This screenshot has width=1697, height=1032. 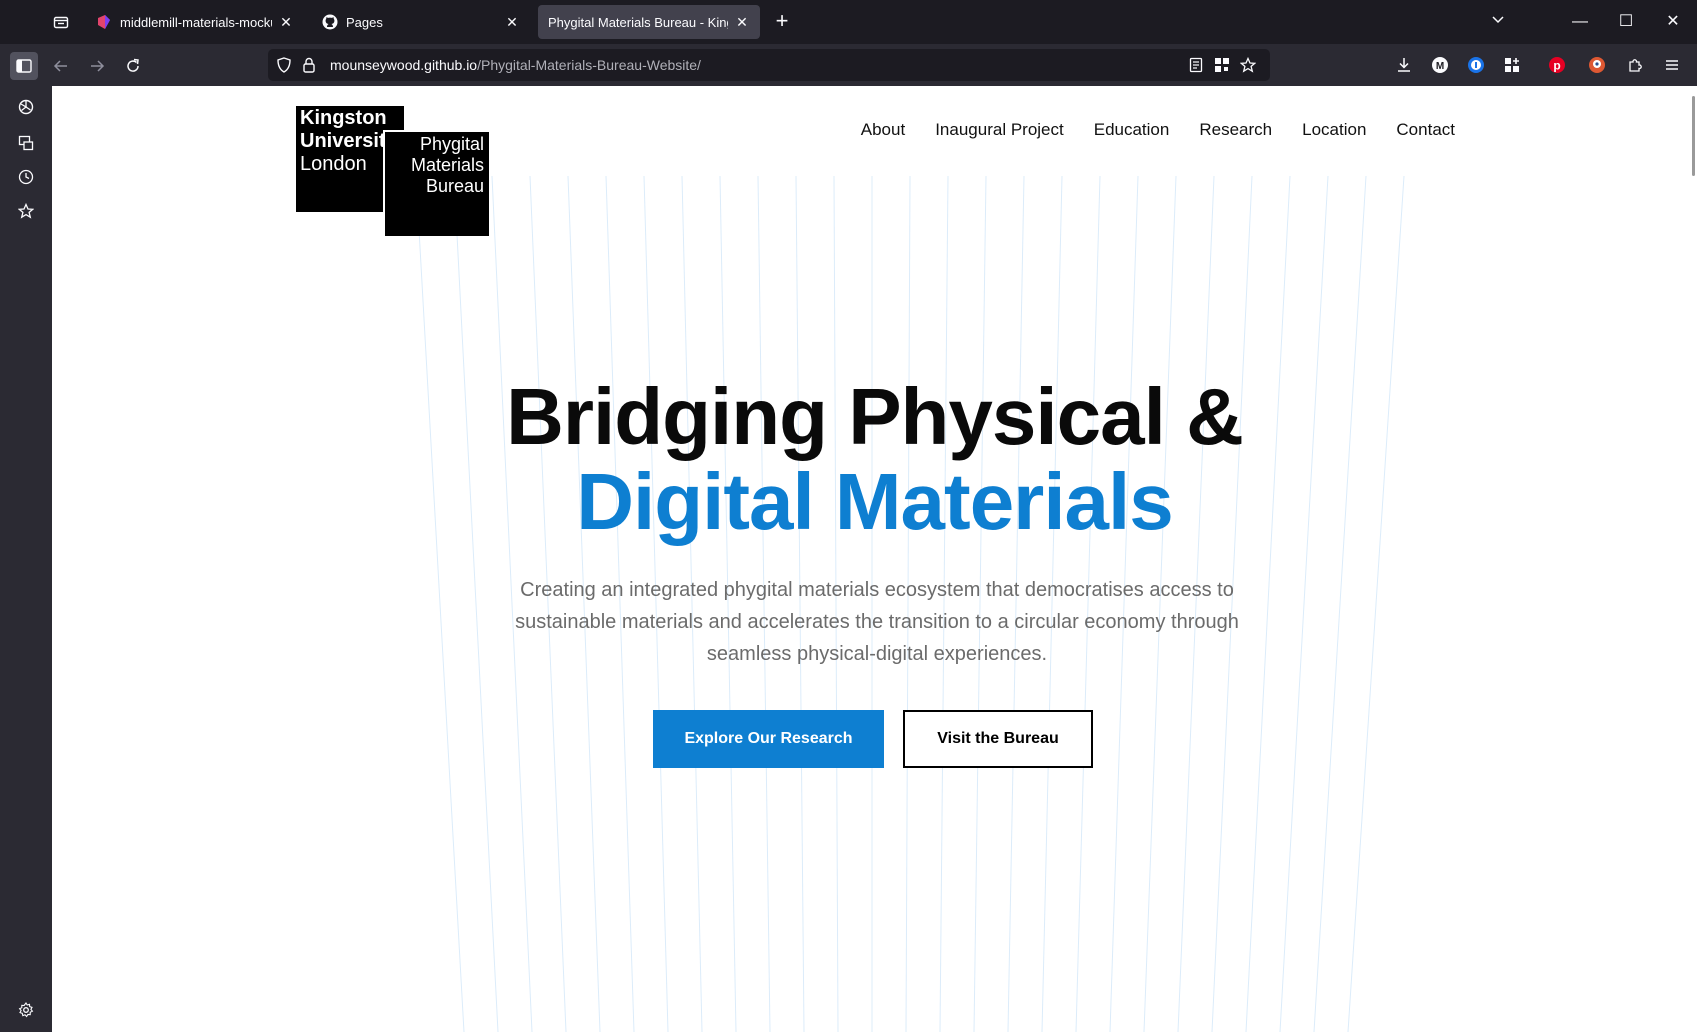 I want to click on visit-bureau-button: Visit the Bureau, so click(x=998, y=739).